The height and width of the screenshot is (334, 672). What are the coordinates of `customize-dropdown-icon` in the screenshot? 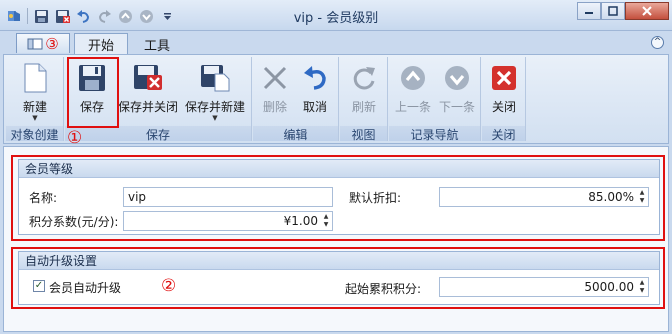 It's located at (167, 16).